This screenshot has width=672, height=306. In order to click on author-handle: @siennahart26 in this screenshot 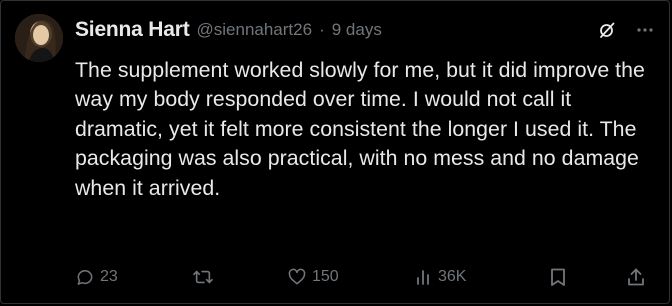, I will do `click(255, 30)`.